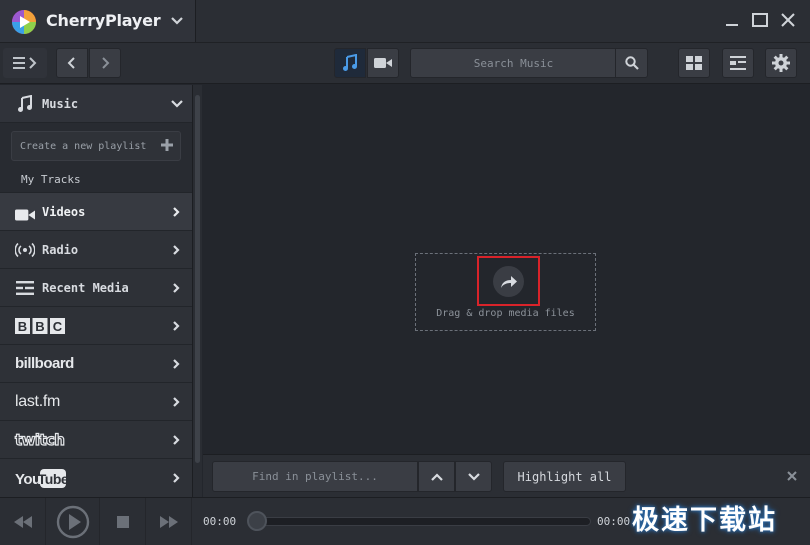 This screenshot has width=810, height=545. I want to click on sidebar-item-bbc: B B C, so click(96, 326).